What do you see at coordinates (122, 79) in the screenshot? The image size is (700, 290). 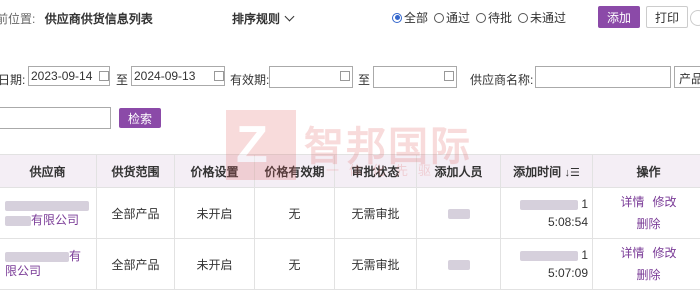 I see `date-to-label: 至` at bounding box center [122, 79].